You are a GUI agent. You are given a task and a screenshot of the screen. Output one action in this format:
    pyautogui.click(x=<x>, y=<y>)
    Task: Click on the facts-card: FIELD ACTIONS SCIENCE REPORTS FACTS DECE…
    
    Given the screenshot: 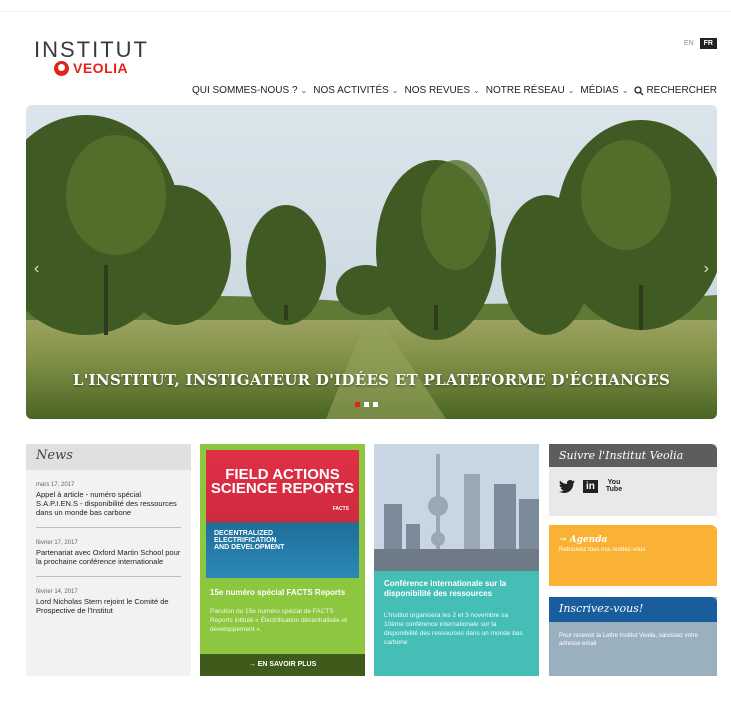 What is the action you would take?
    pyautogui.click(x=282, y=560)
    